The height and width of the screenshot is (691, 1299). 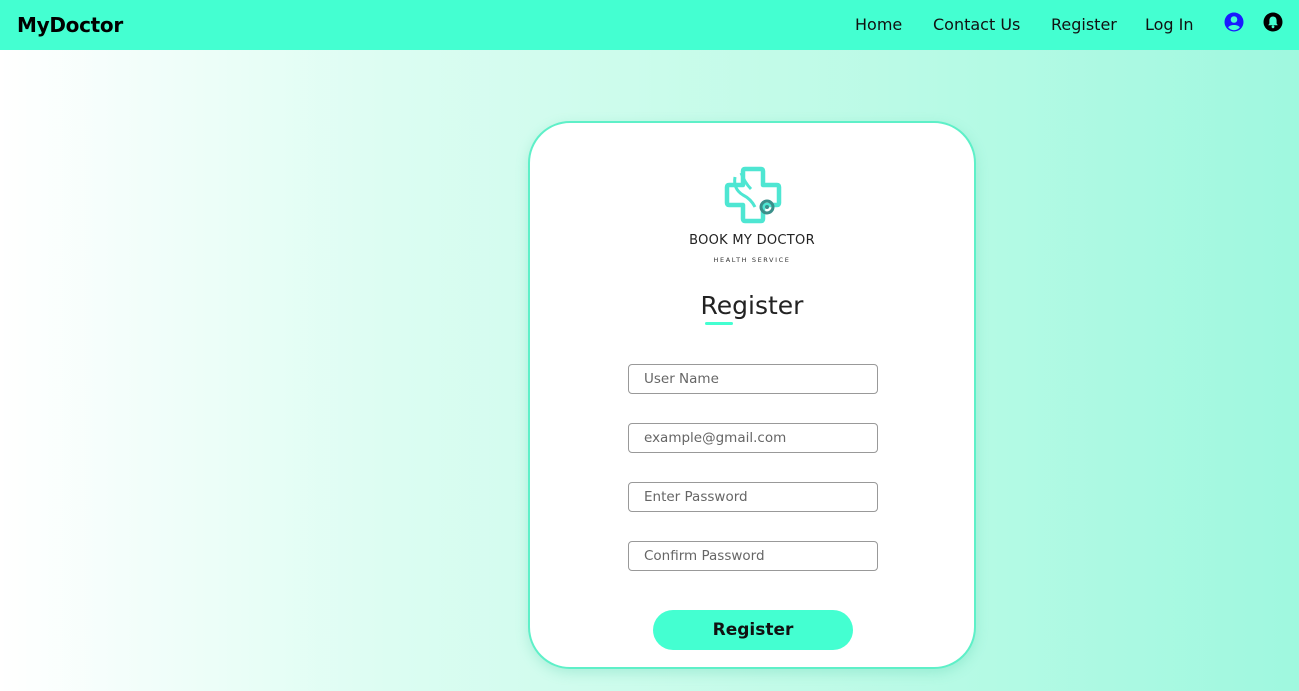 I want to click on title-underline, so click(x=719, y=323).